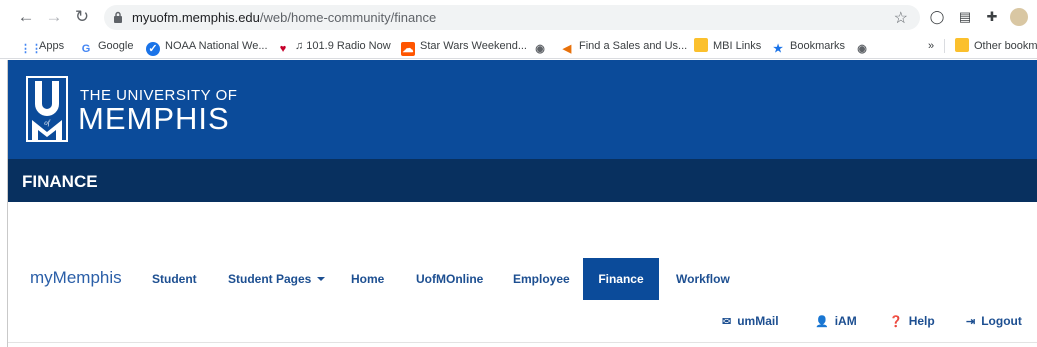 The width and height of the screenshot is (1037, 347). I want to click on lock-icon, so click(118, 17).